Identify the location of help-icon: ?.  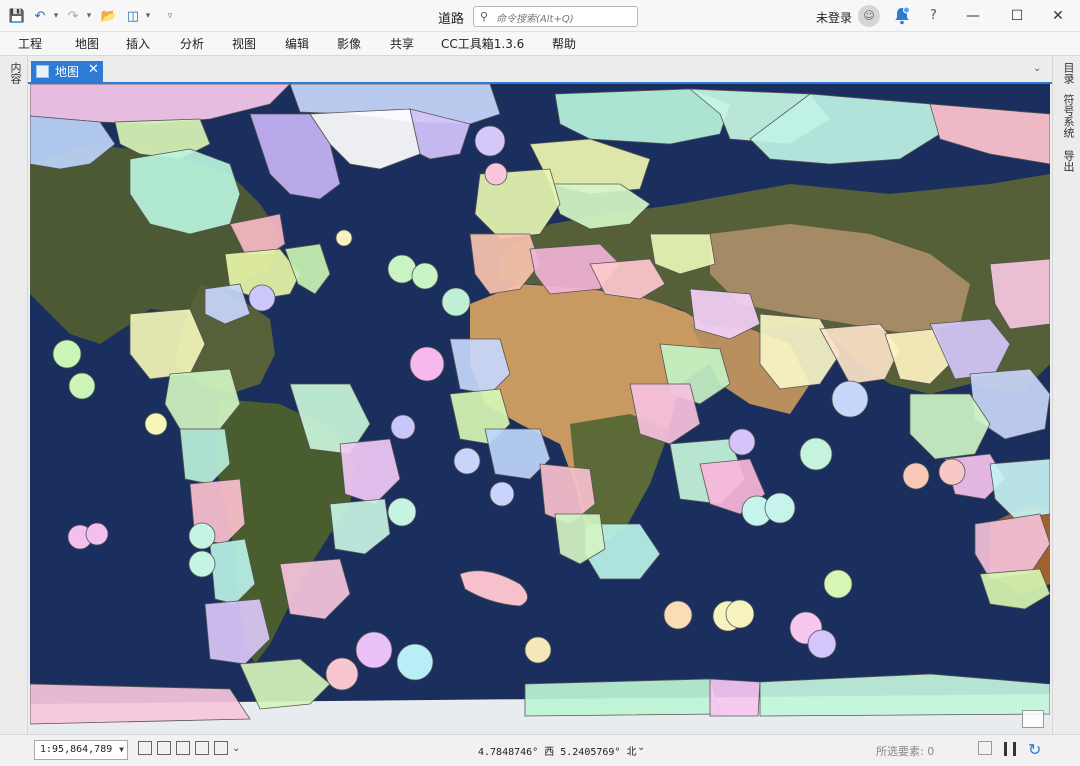
(933, 15).